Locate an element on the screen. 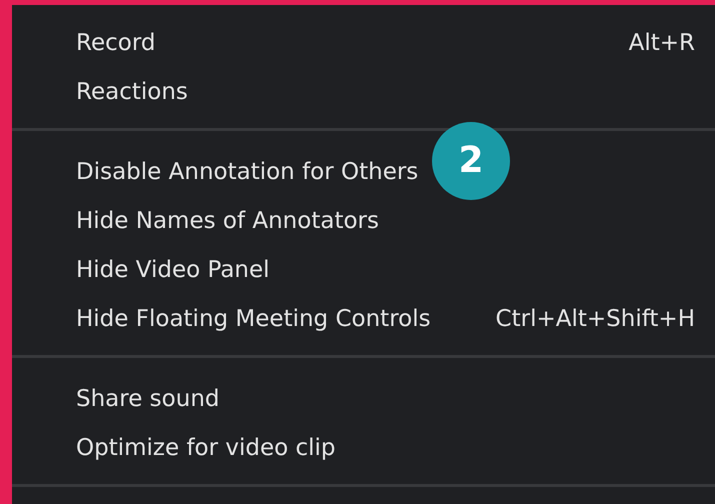 The width and height of the screenshot is (715, 504). menu-item: Reactions is located at coordinates (132, 92).